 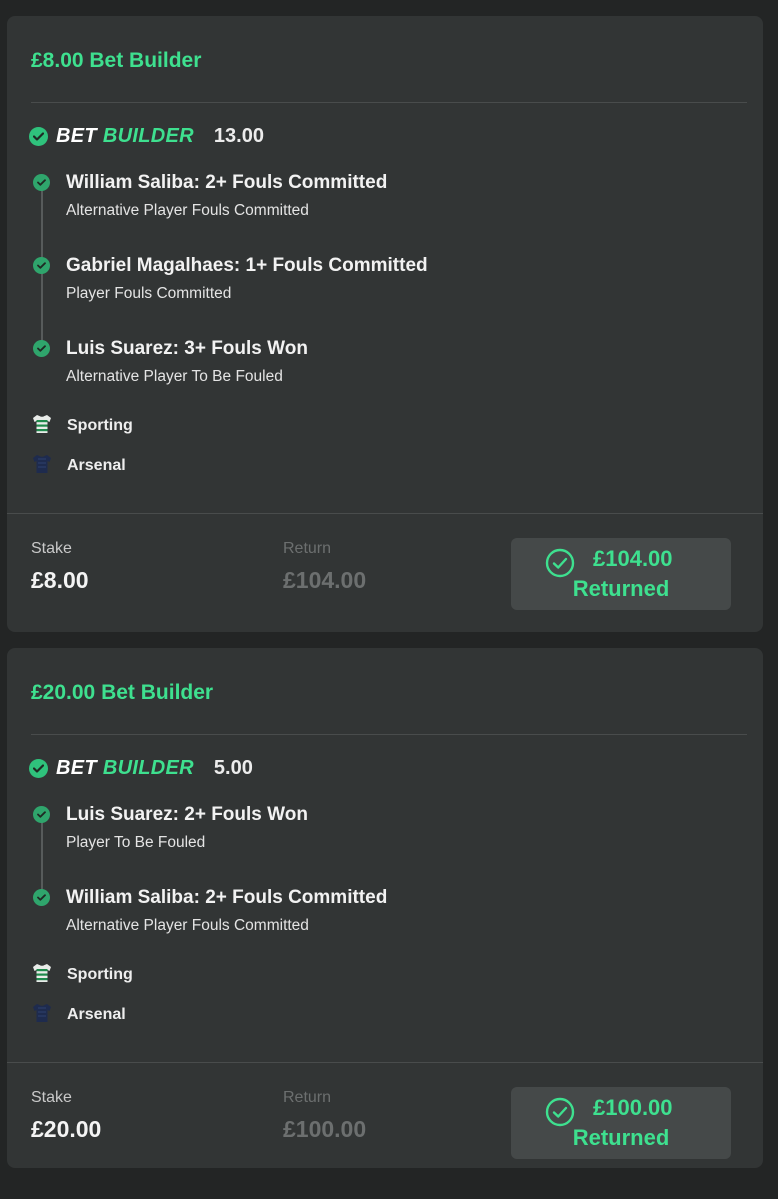 I want to click on returned-status-button: £104.00 Returned, so click(x=621, y=574).